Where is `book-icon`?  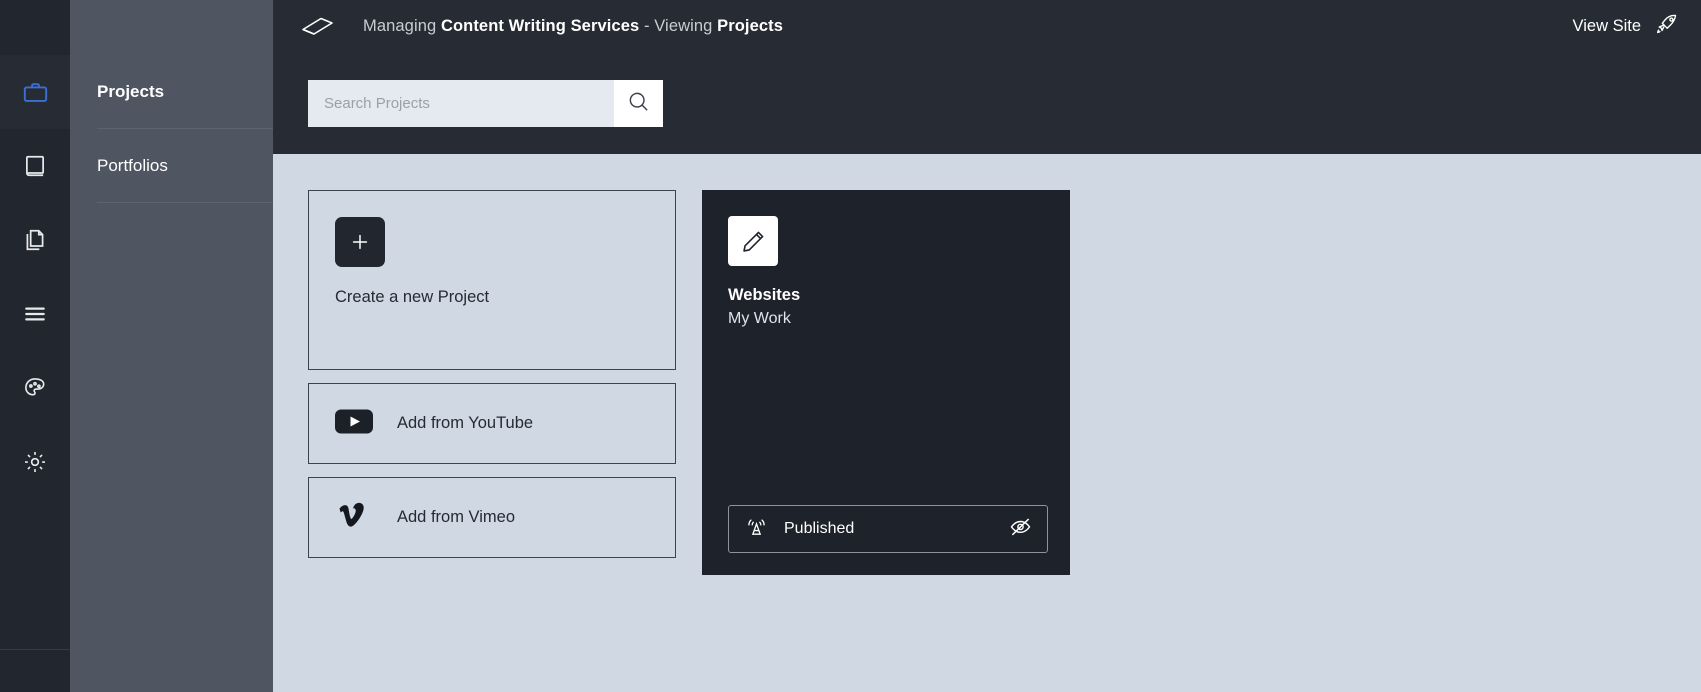 book-icon is located at coordinates (35, 166).